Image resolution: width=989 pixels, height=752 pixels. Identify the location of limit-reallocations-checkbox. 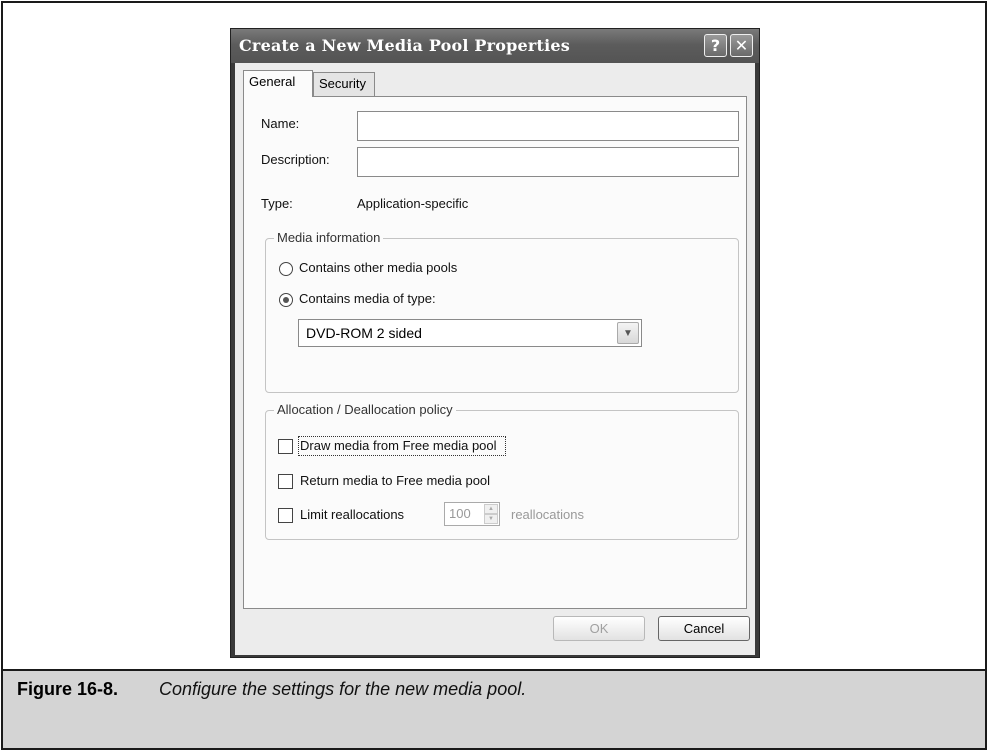
(285, 515).